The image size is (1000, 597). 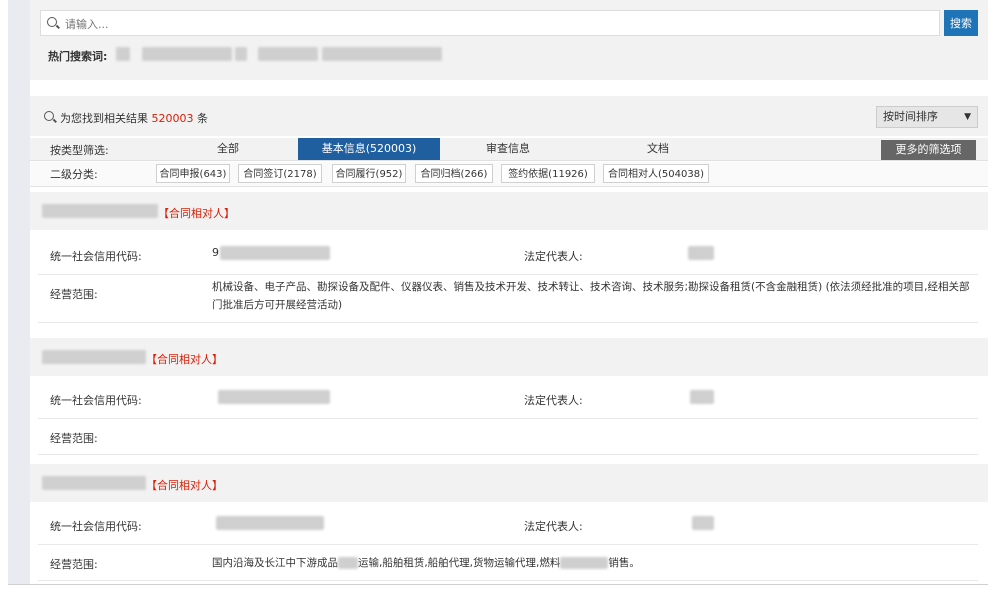 What do you see at coordinates (454, 173) in the screenshot?
I see `subcategory-tag: 合同归档(266)` at bounding box center [454, 173].